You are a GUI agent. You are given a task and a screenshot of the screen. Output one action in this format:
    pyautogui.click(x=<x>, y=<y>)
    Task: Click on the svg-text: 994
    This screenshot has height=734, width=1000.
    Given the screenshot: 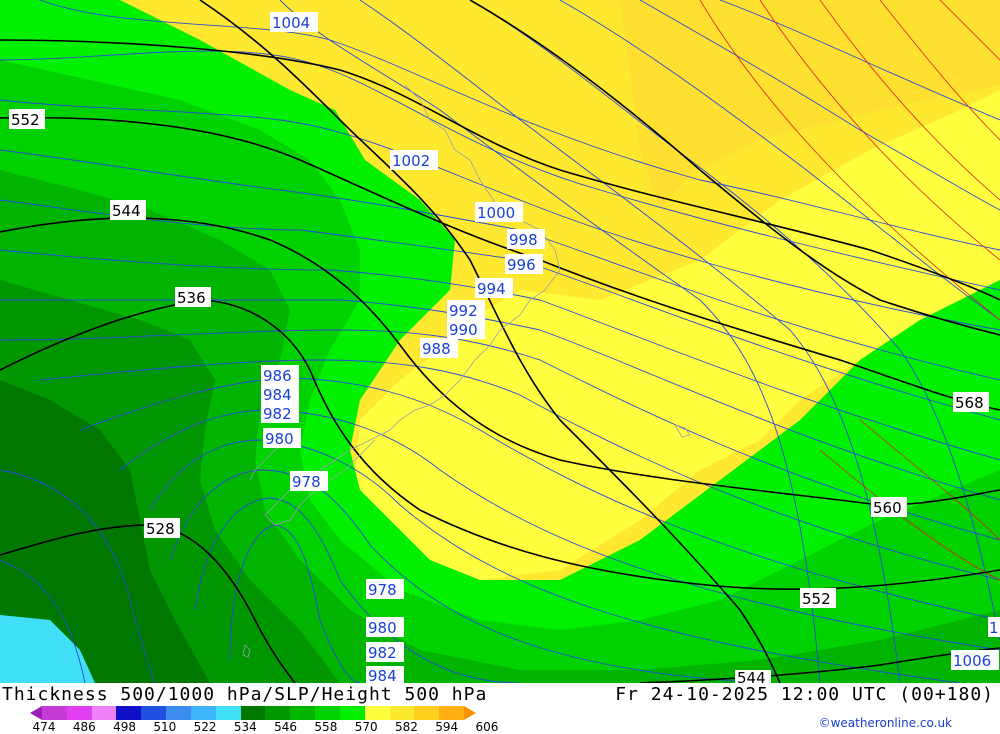 What is the action you would take?
    pyautogui.click(x=491, y=289)
    